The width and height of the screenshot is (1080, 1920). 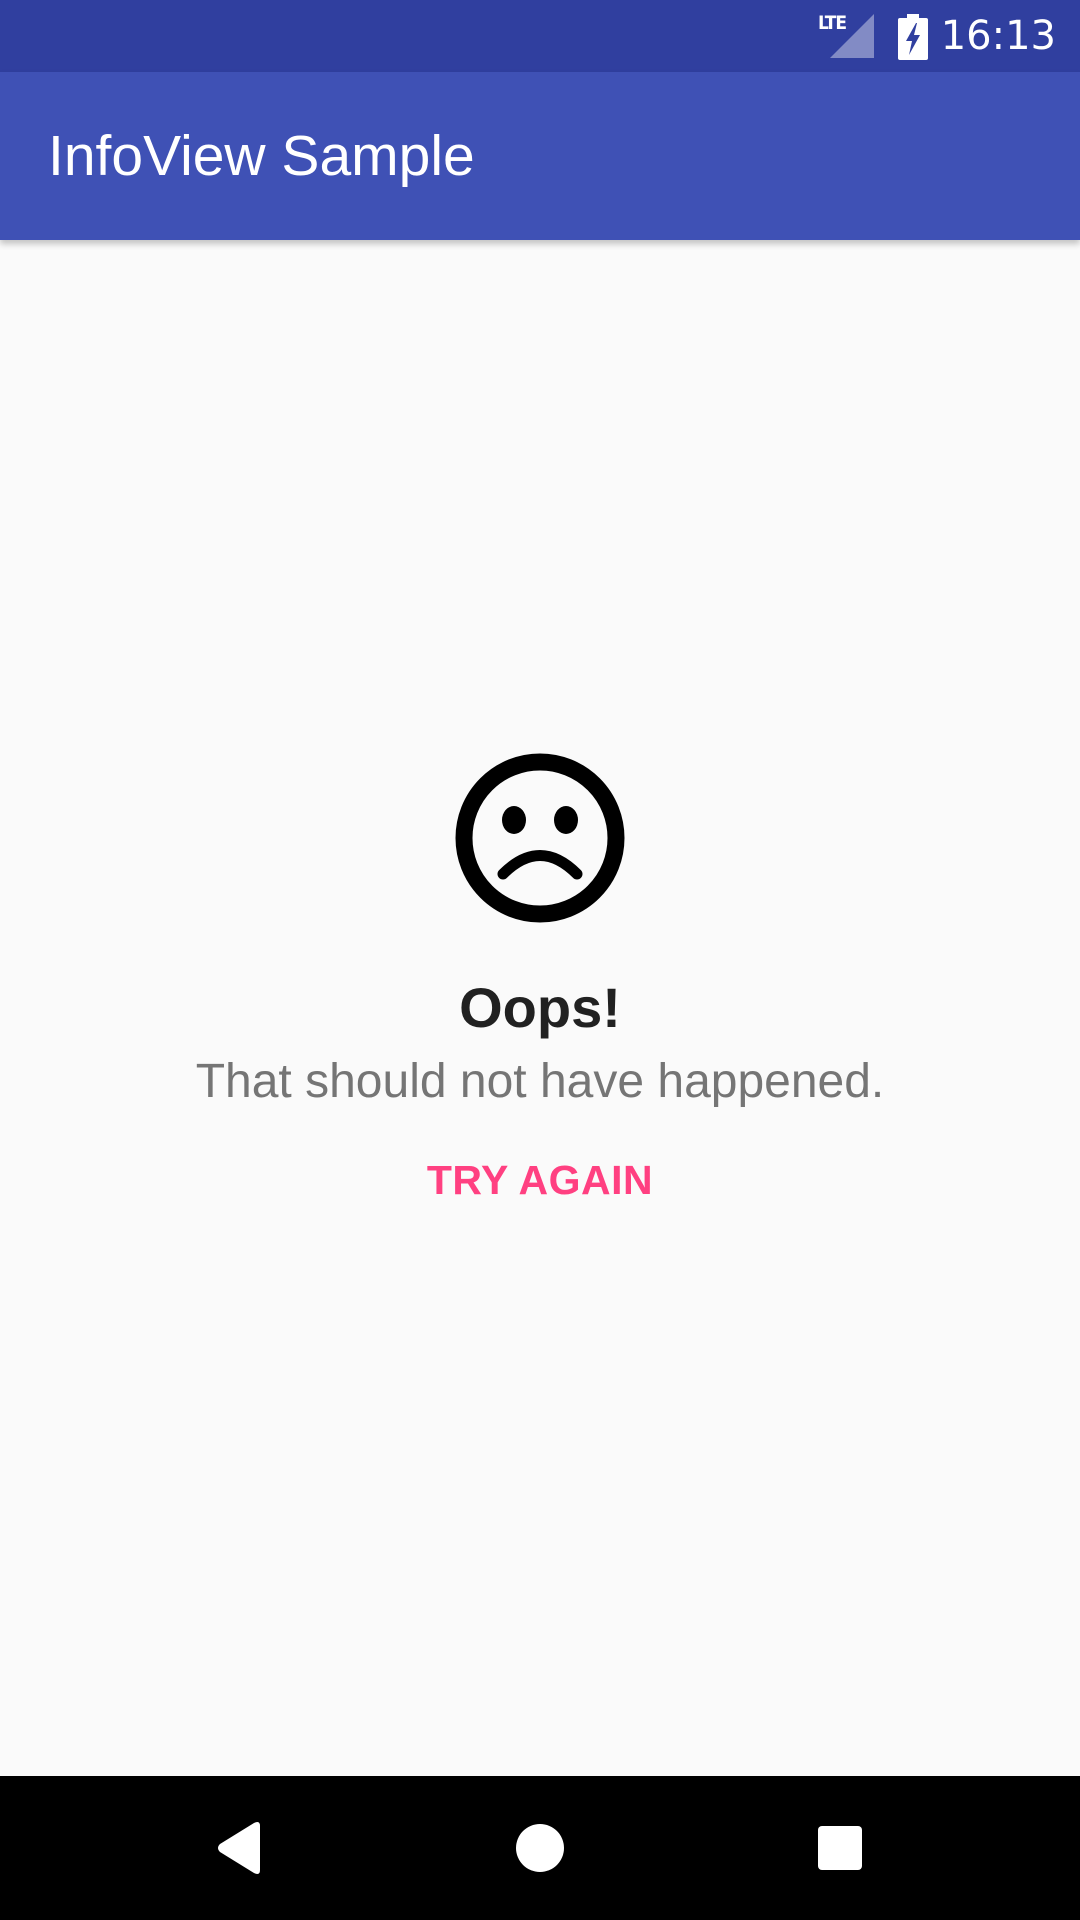 I want to click on recents-icon, so click(x=840, y=1848).